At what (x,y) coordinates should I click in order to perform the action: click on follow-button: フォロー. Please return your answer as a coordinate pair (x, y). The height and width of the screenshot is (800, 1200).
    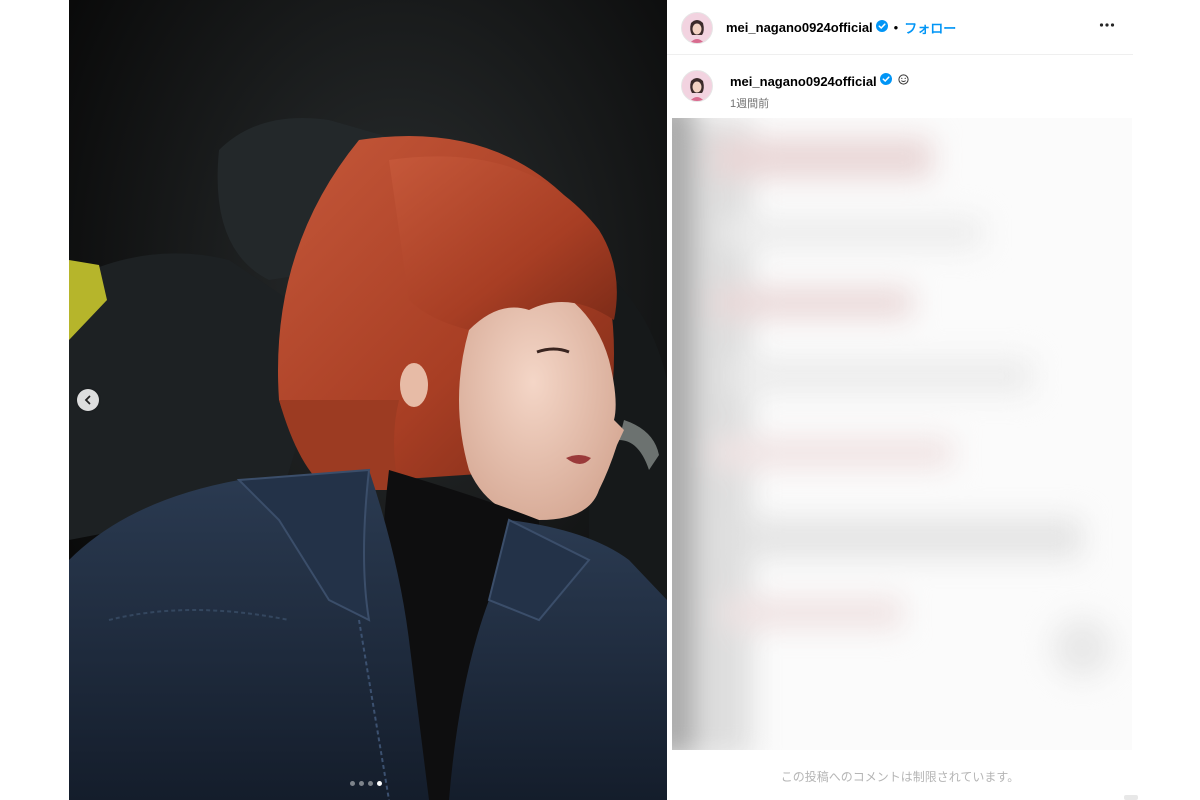
    Looking at the image, I should click on (930, 27).